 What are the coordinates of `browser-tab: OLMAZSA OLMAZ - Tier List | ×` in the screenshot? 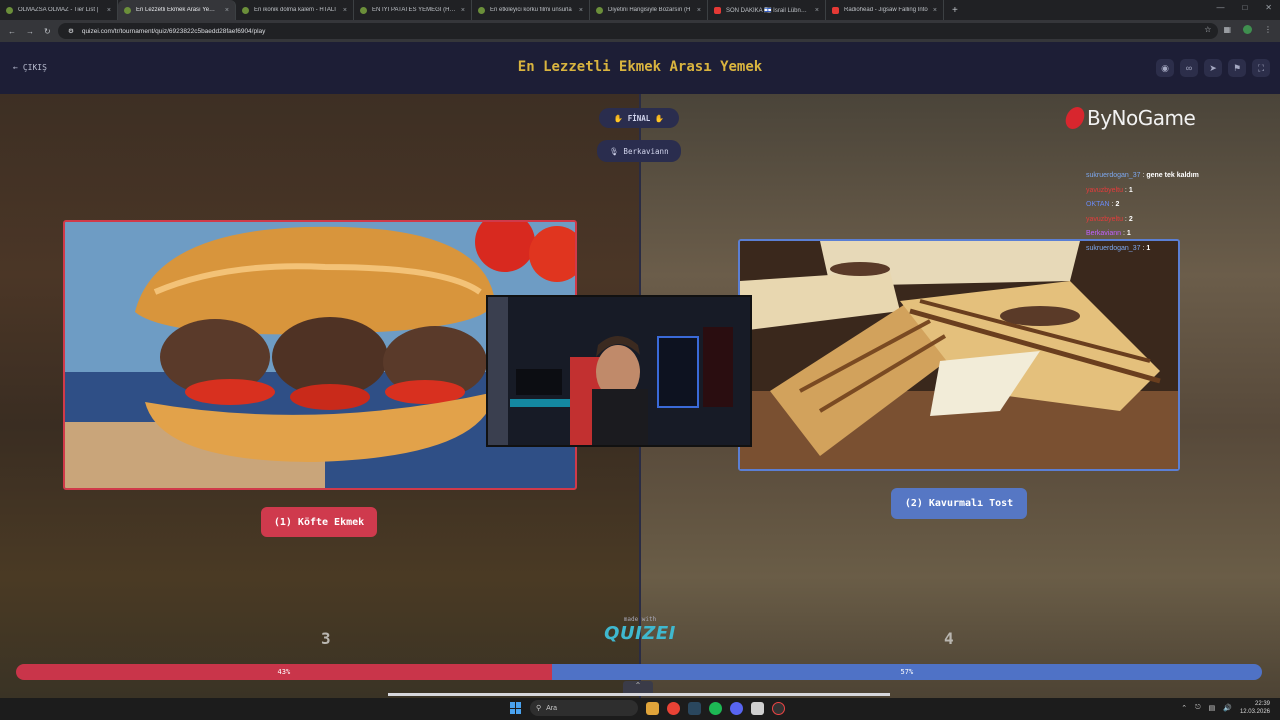 It's located at (59, 10).